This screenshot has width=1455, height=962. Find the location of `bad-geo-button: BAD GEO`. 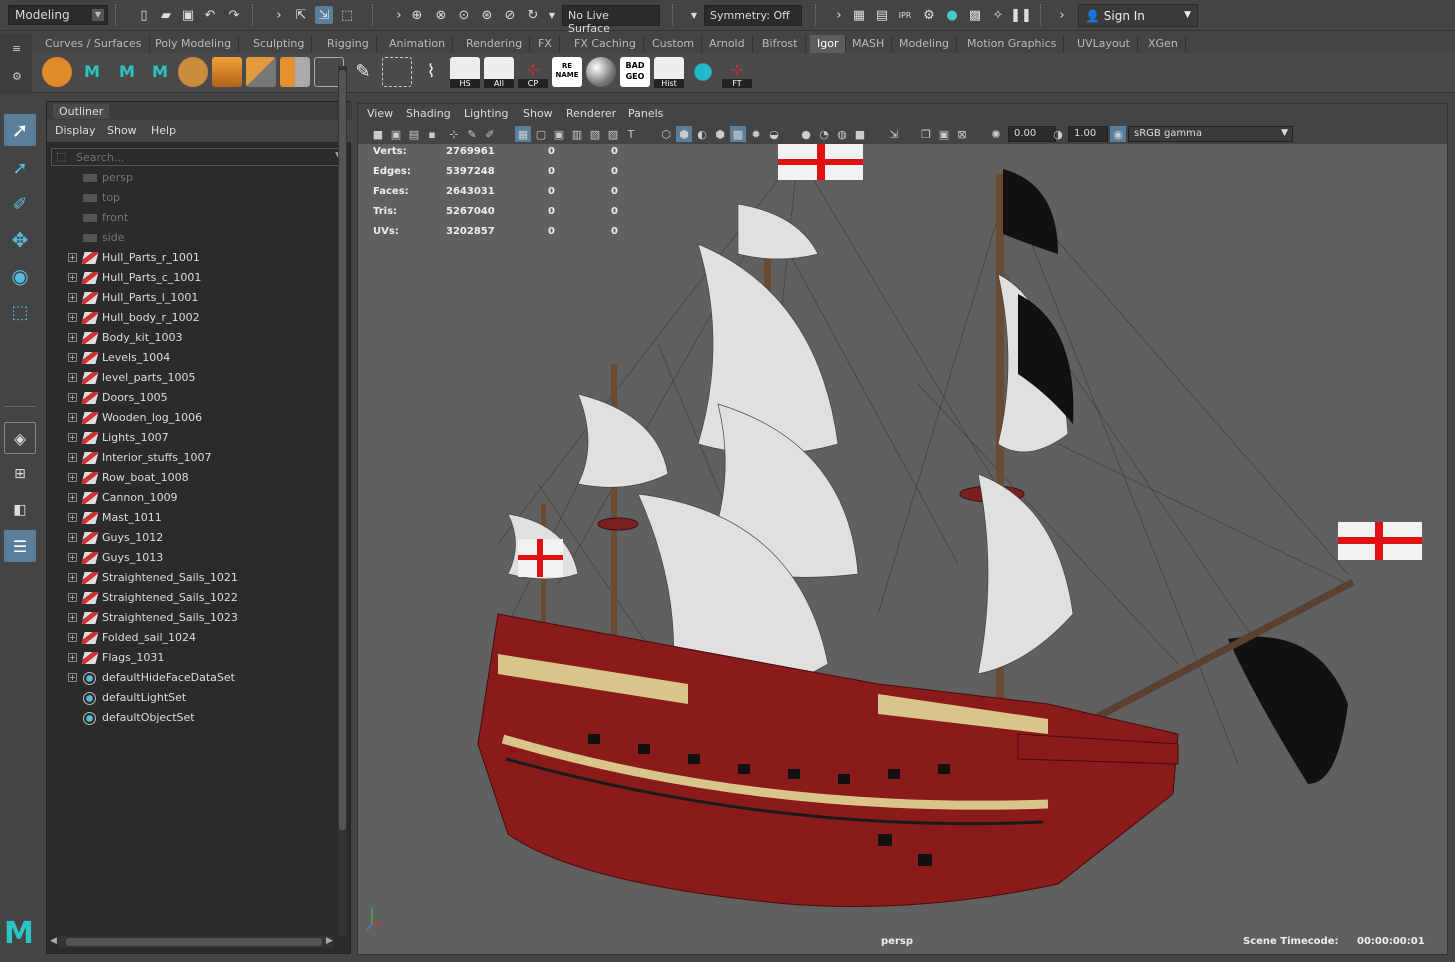

bad-geo-button: BAD GEO is located at coordinates (635, 72).